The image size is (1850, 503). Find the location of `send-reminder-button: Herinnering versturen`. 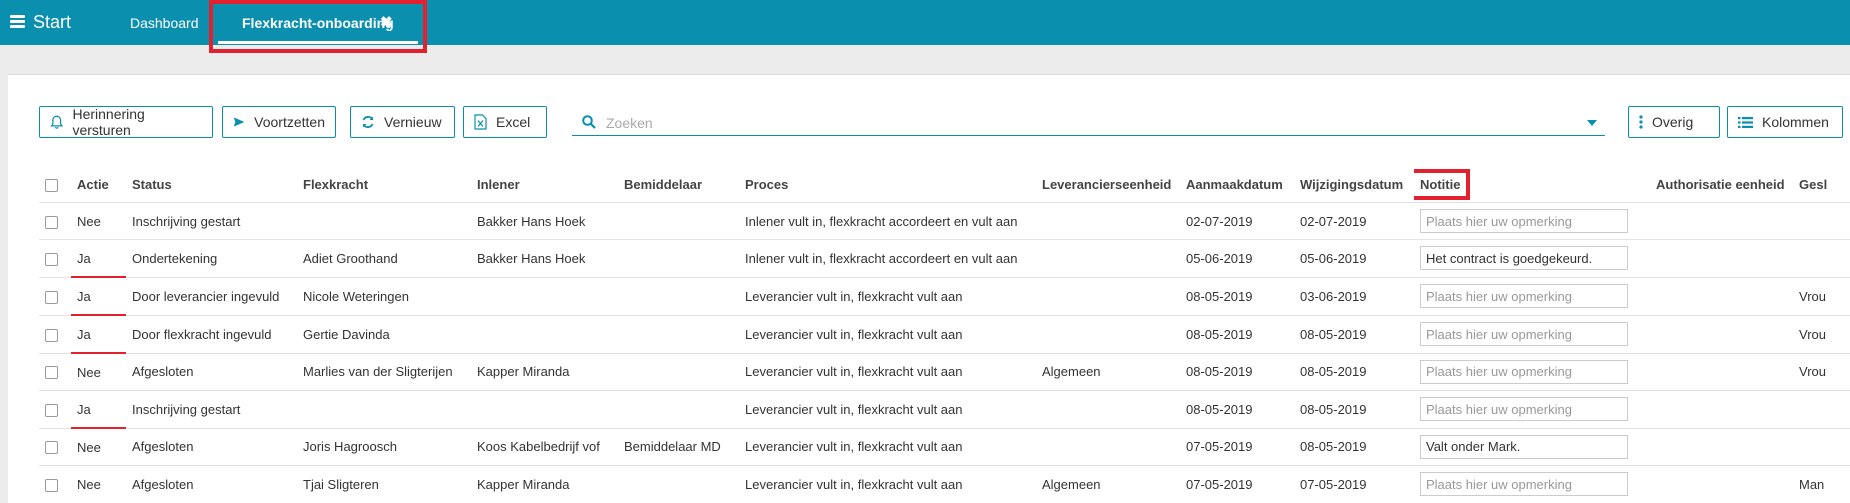

send-reminder-button: Herinnering versturen is located at coordinates (126, 122).